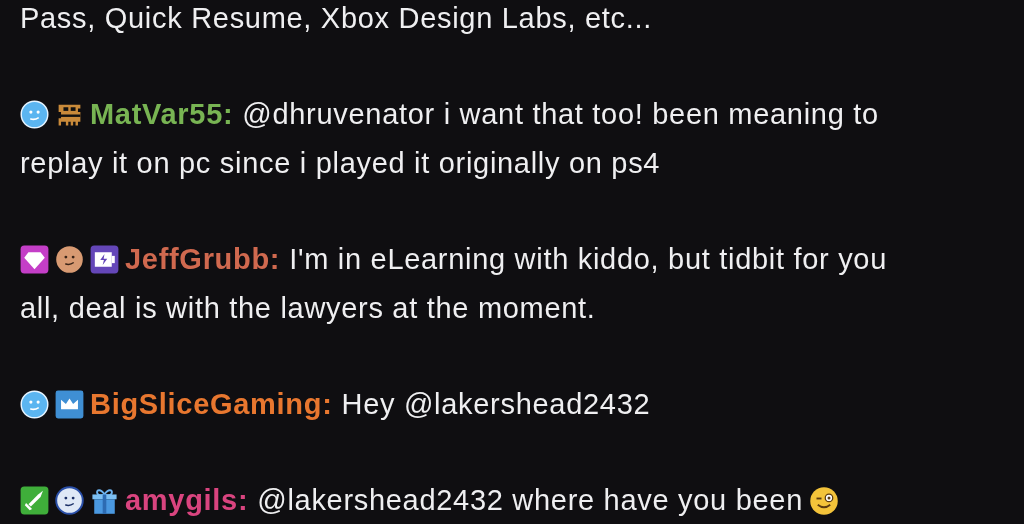 The height and width of the screenshot is (524, 1024). I want to click on winking-face-icon, so click(823, 500).